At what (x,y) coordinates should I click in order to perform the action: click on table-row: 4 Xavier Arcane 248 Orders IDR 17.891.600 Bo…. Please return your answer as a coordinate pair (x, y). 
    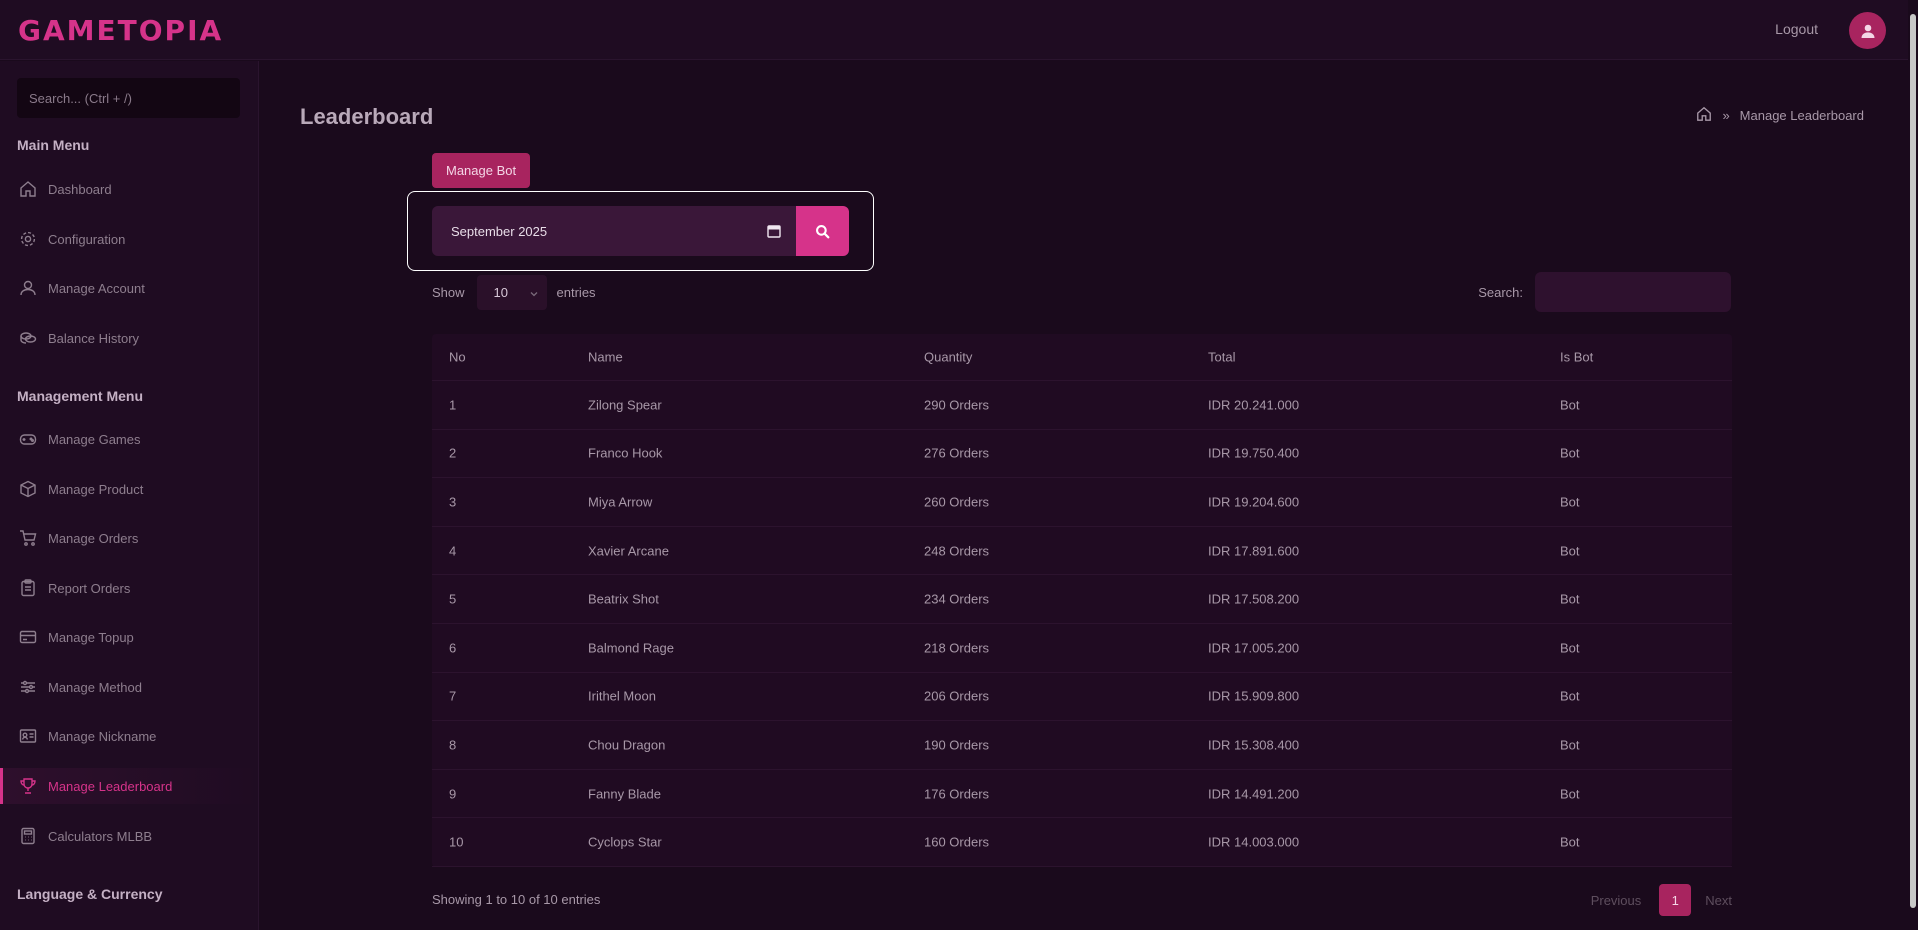
    Looking at the image, I should click on (1082, 551).